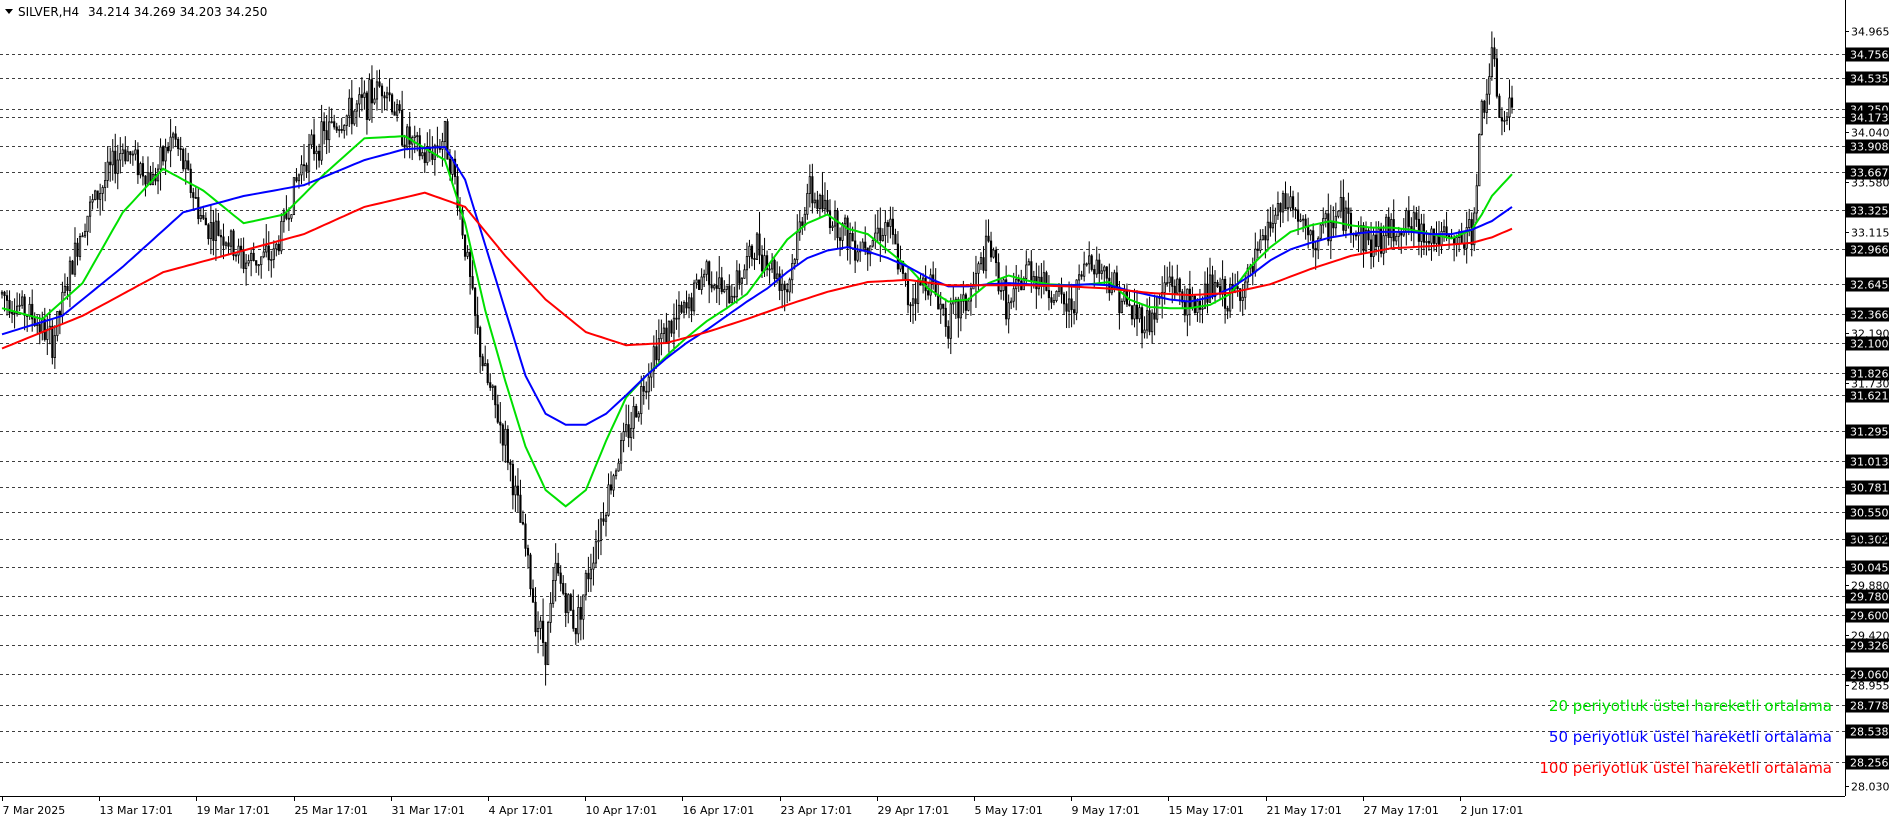 The image size is (1896, 820). What do you see at coordinates (1106, 810) in the screenshot?
I see `time-tick: 9 May 17:01` at bounding box center [1106, 810].